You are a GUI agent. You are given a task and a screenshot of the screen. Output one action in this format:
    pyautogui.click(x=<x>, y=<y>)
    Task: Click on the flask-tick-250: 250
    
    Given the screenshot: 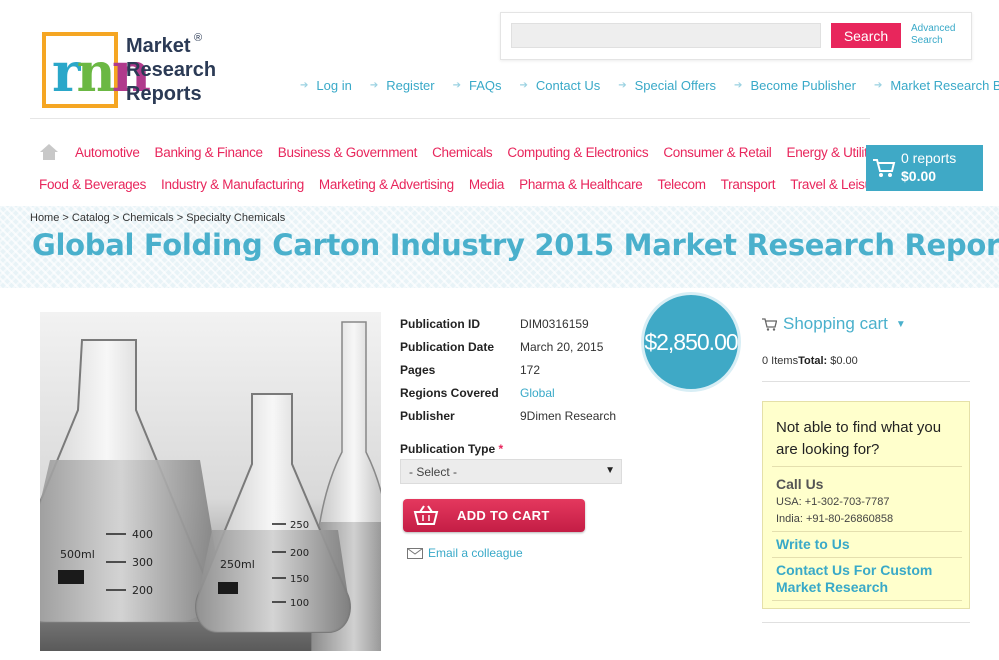 What is the action you would take?
    pyautogui.click(x=299, y=525)
    